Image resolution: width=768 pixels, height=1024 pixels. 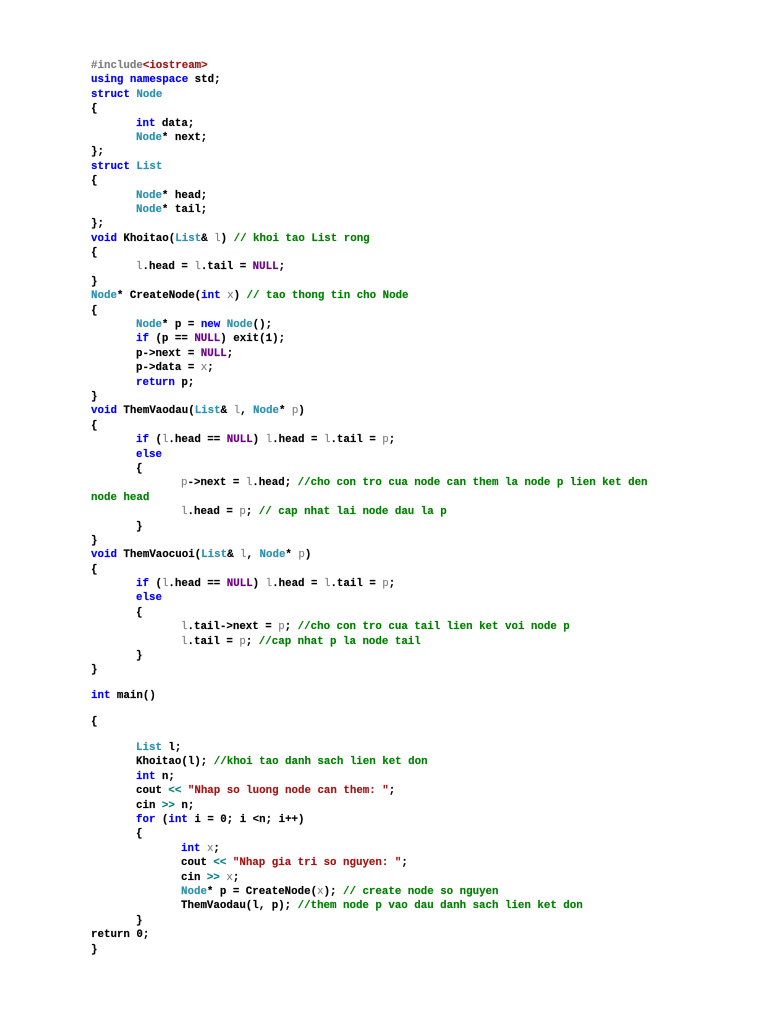 What do you see at coordinates (175, 123) in the screenshot?
I see `code-token: data;` at bounding box center [175, 123].